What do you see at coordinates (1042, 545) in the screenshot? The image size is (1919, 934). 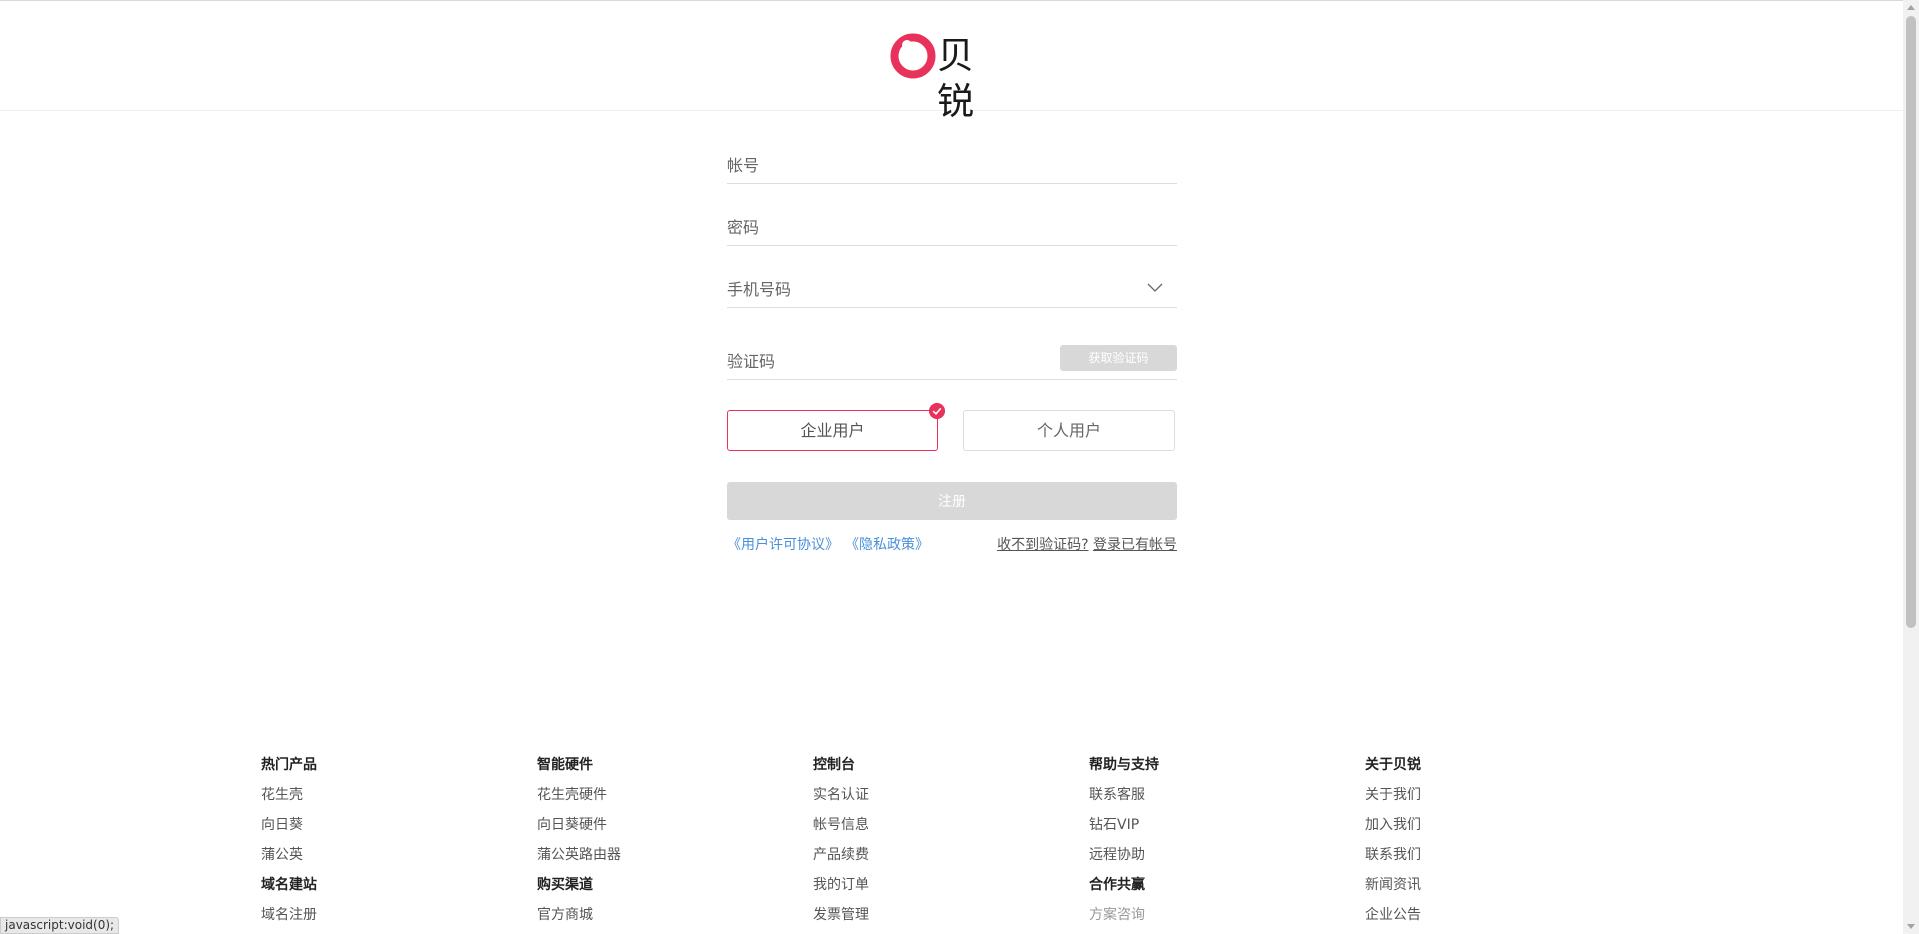 I see `no-code-link: 收不到验证码?` at bounding box center [1042, 545].